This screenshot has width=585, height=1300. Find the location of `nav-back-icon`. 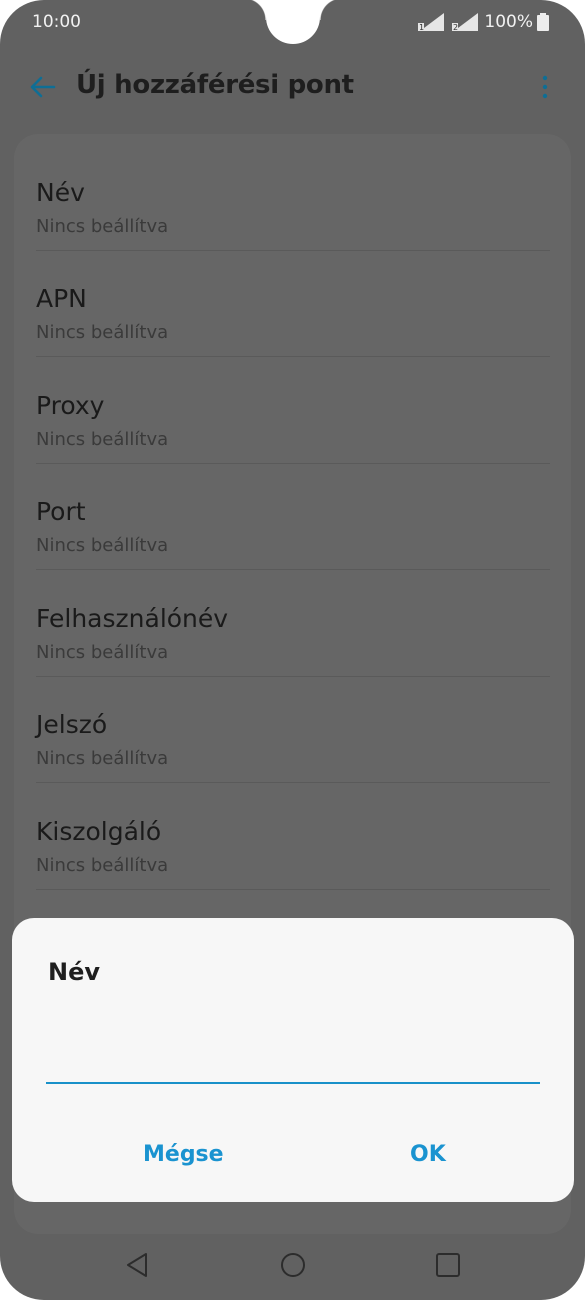

nav-back-icon is located at coordinates (137, 1265).